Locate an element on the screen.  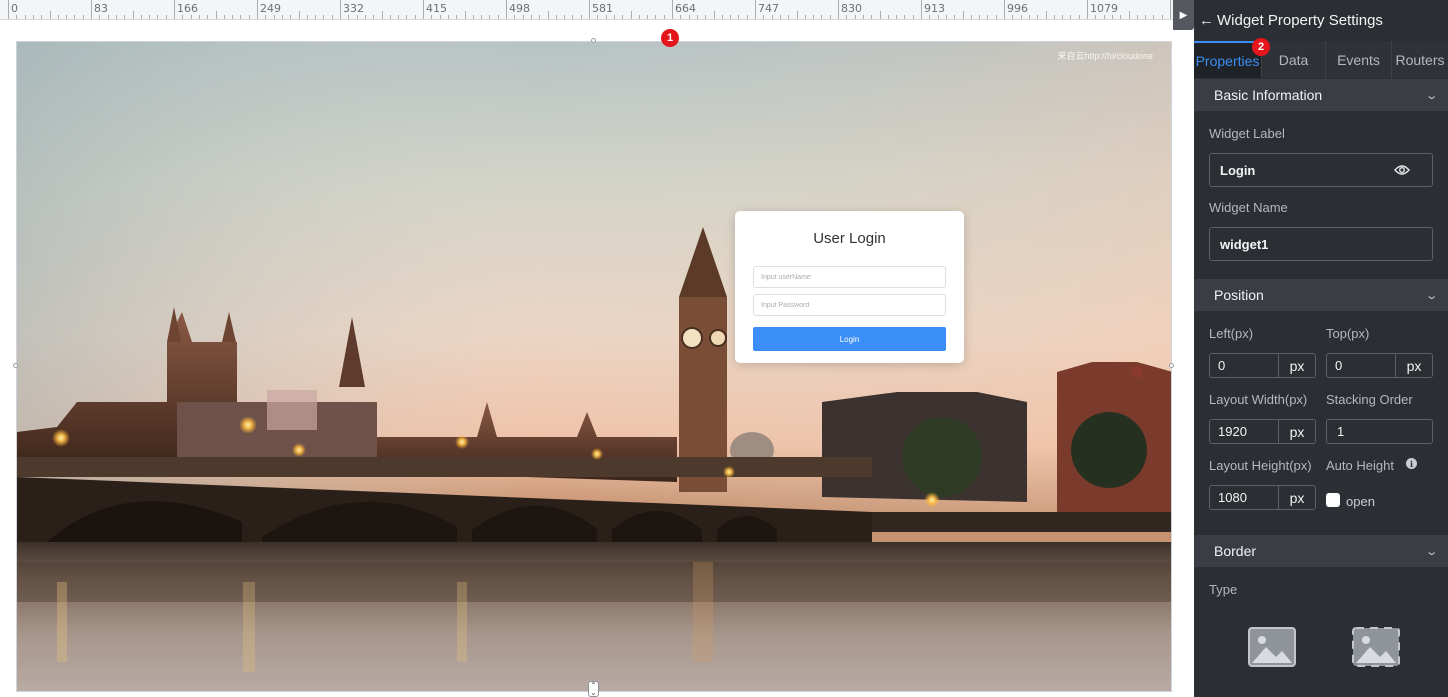
tab-routers: Routers is located at coordinates (1419, 59).